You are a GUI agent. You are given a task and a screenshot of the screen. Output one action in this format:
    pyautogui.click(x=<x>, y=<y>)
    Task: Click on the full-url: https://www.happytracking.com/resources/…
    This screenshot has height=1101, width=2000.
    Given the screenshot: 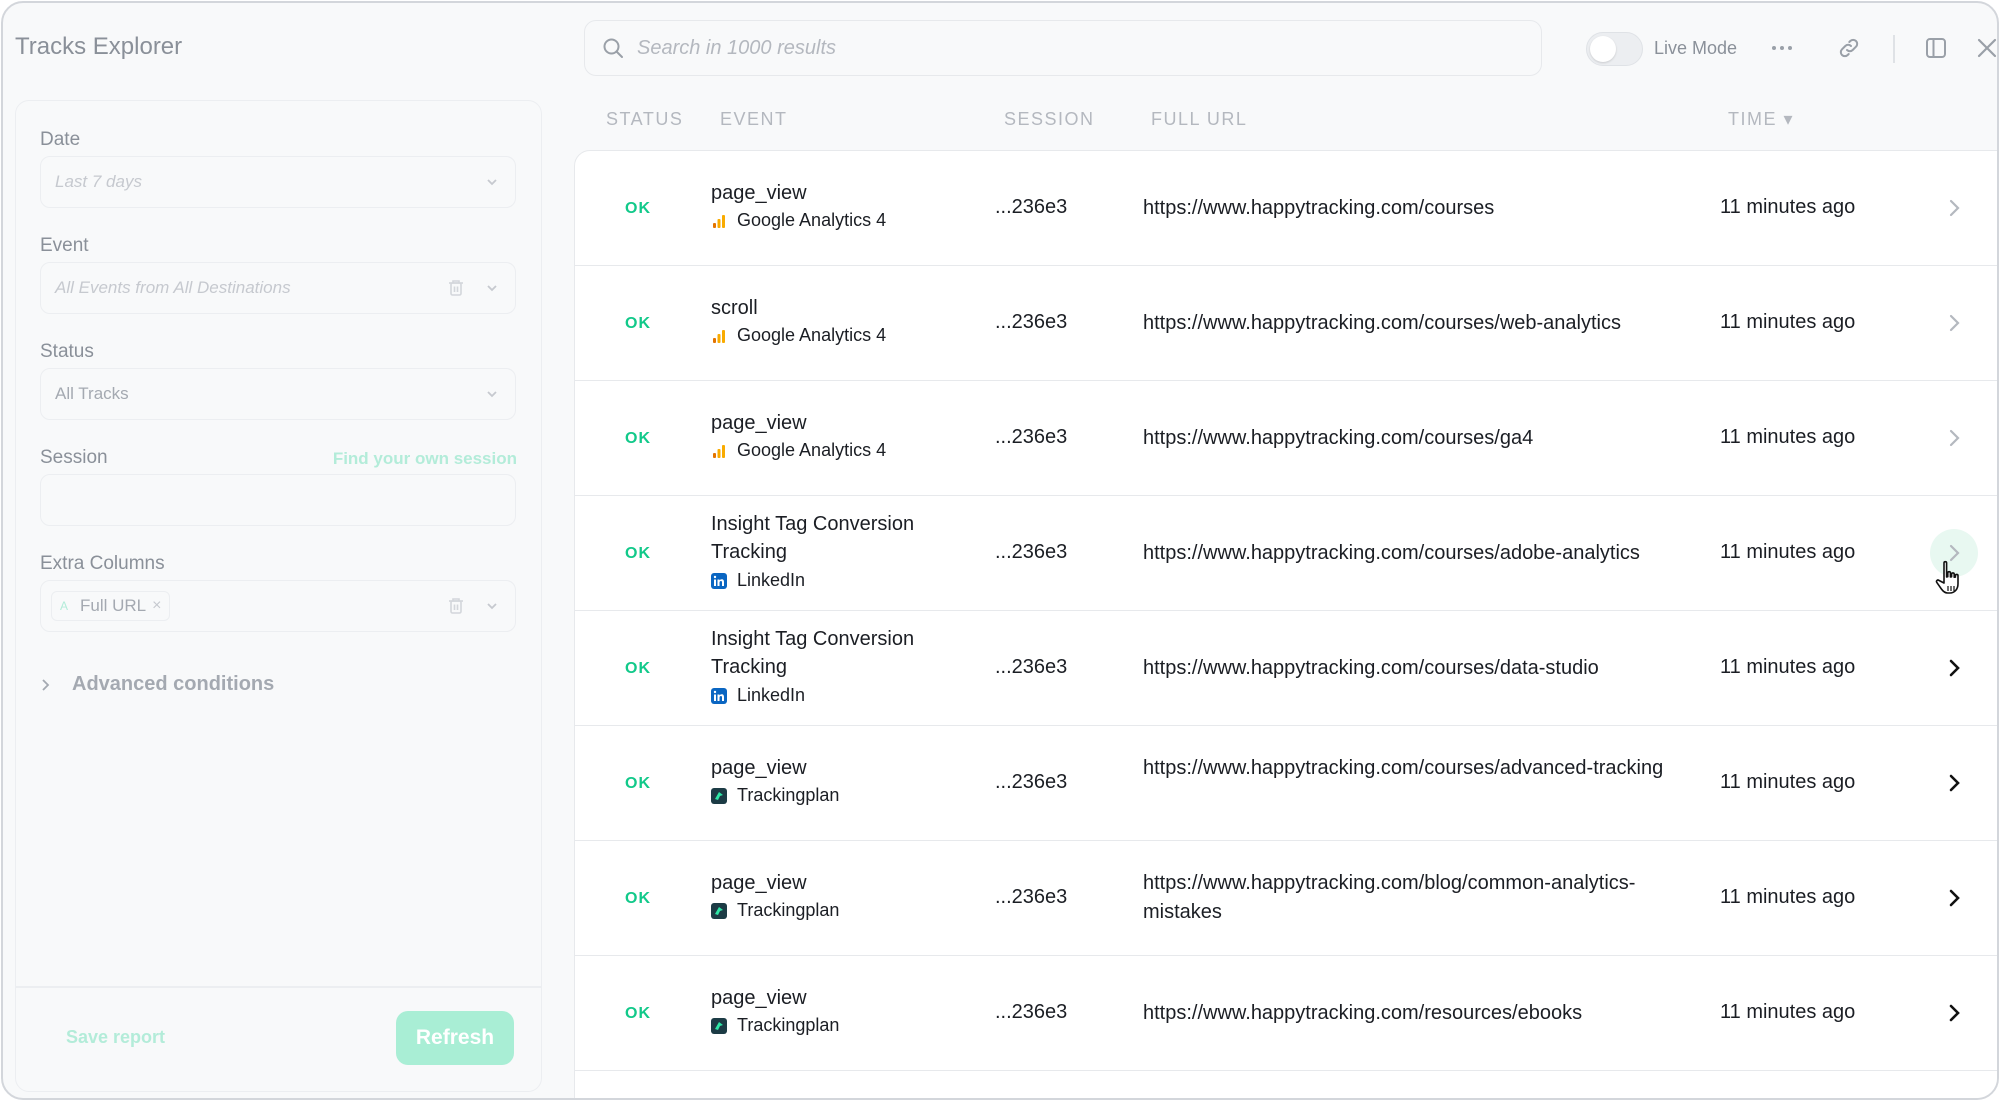 What is the action you would take?
    pyautogui.click(x=1363, y=1013)
    